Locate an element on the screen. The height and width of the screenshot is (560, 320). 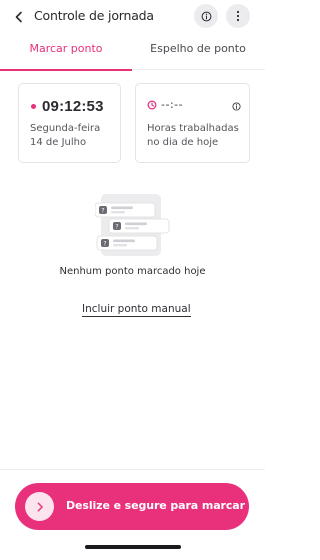
chevron-left-icon is located at coordinates (18, 17).